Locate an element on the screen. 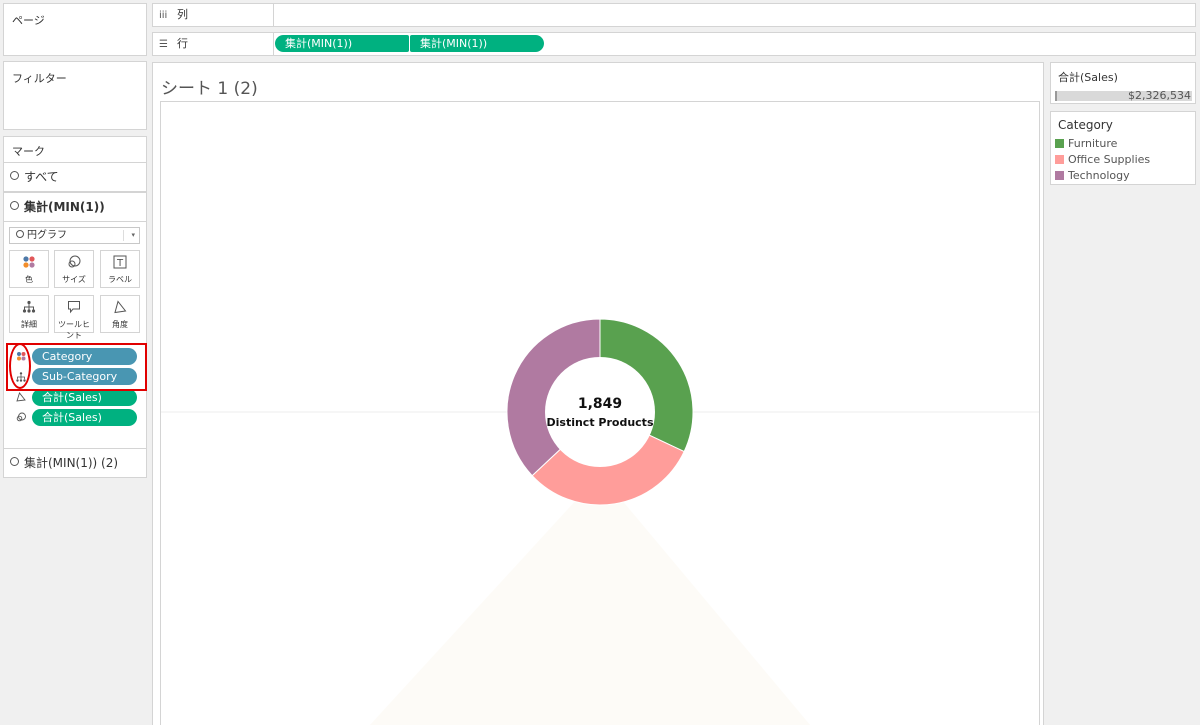  legend-item-furniture: Furniture is located at coordinates (1086, 144).